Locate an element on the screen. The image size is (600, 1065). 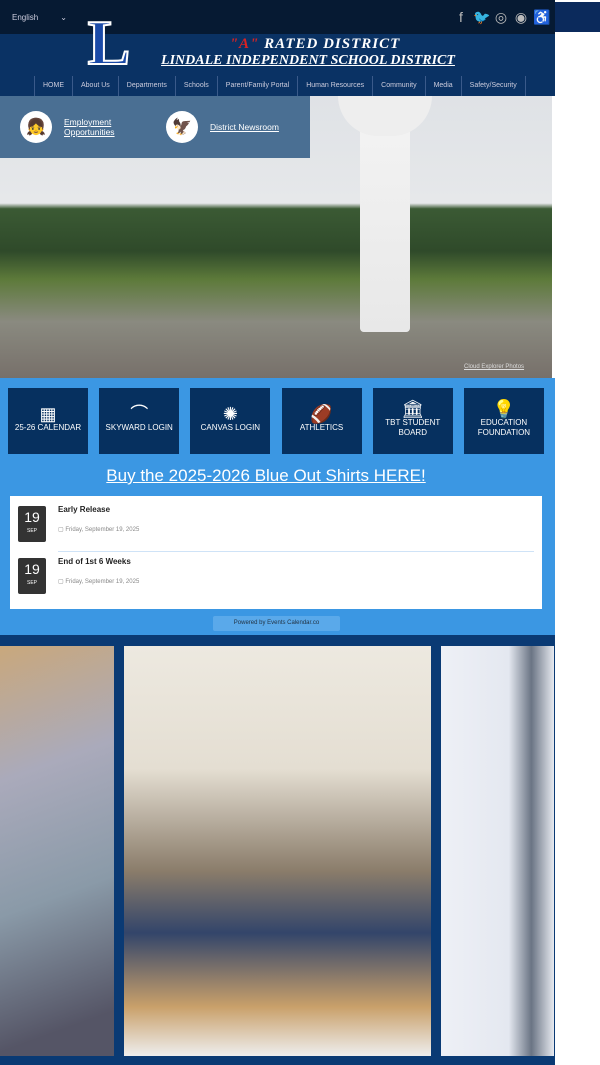
tile-student-board: 🏛 TBT STUDENT BOARD is located at coordinates (412, 421).